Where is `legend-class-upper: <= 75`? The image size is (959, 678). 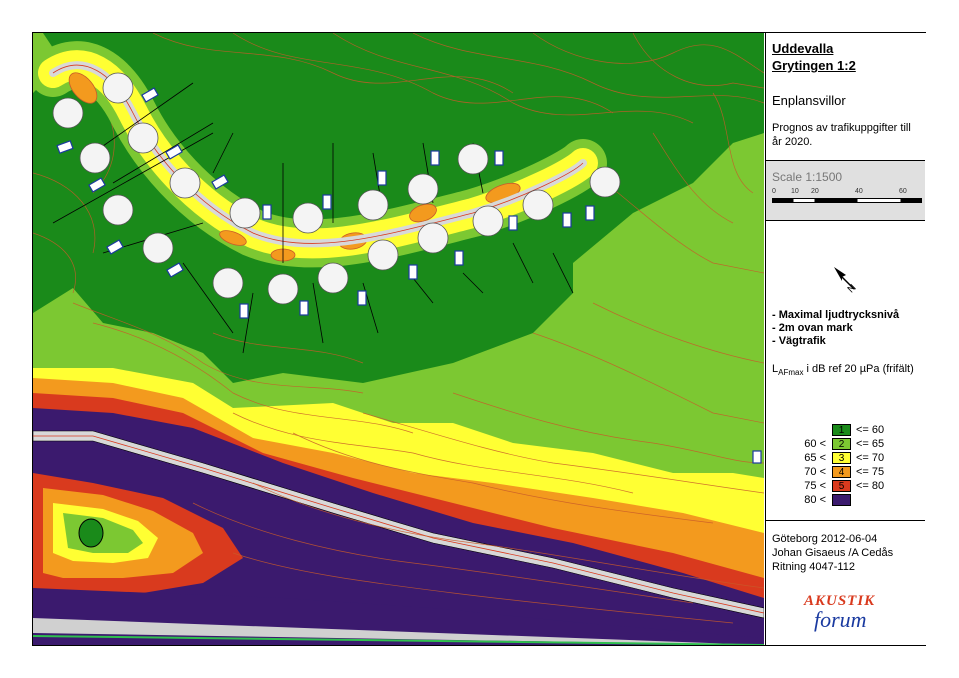
legend-class-upper: <= 75 is located at coordinates (870, 472).